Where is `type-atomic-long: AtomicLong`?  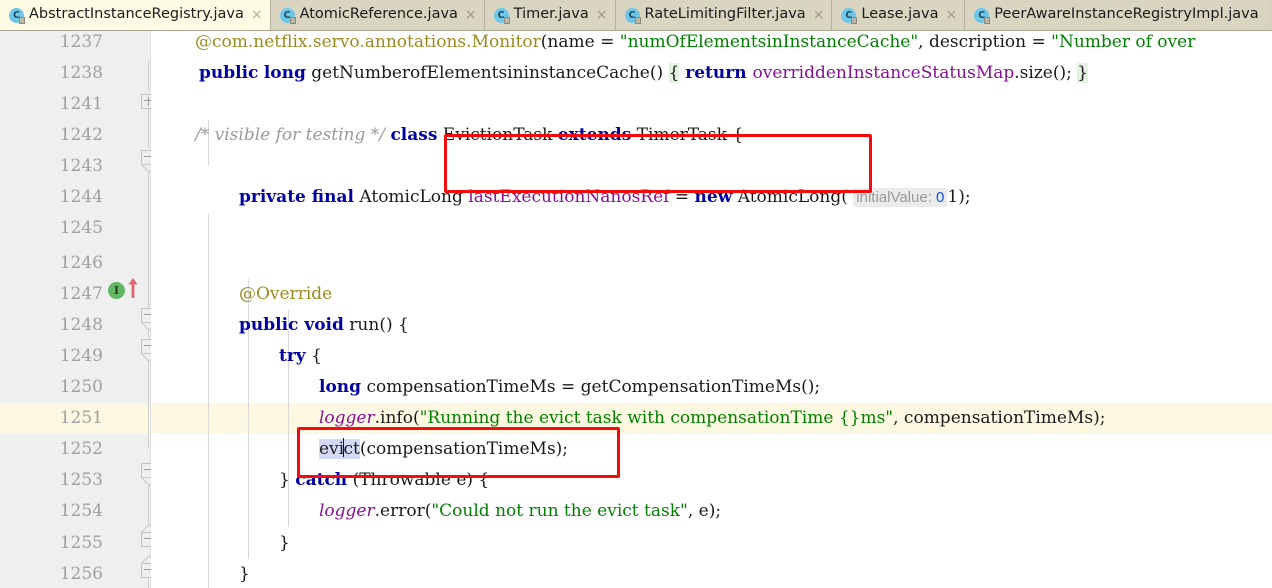
type-atomic-long: AtomicLong is located at coordinates (411, 197).